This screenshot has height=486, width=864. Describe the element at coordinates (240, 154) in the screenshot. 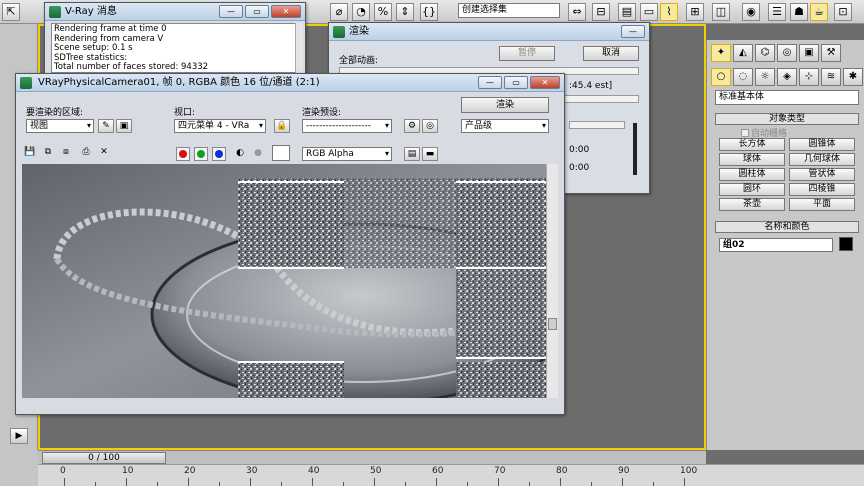

I see `alpha-icon: ◐` at that location.